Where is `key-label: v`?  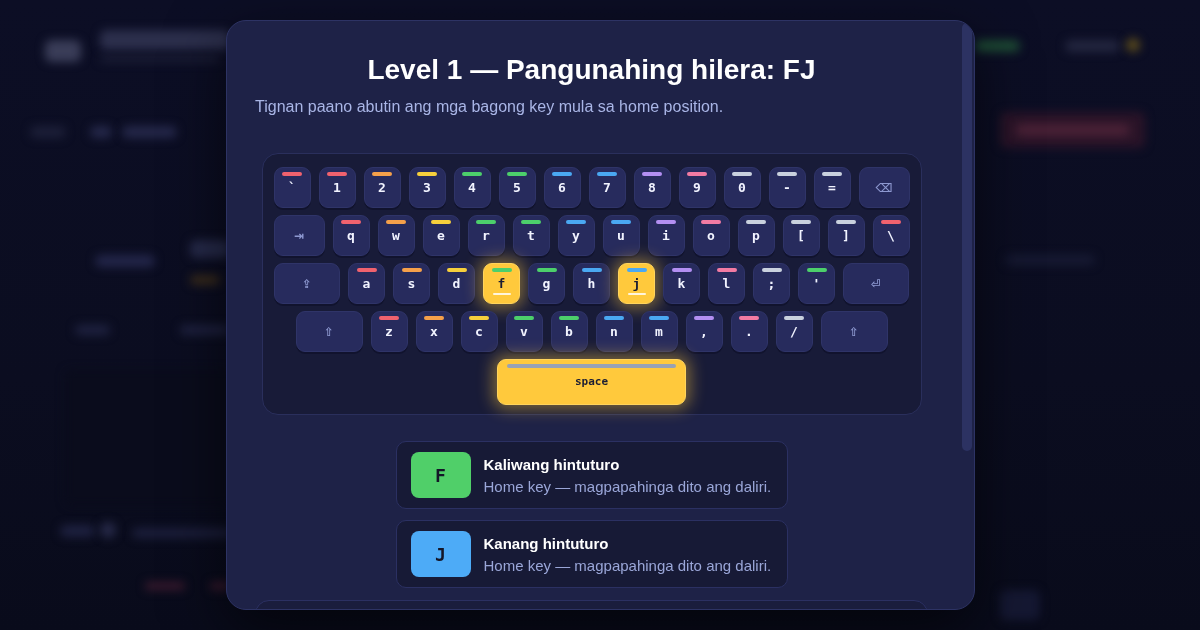
key-label: v is located at coordinates (524, 331).